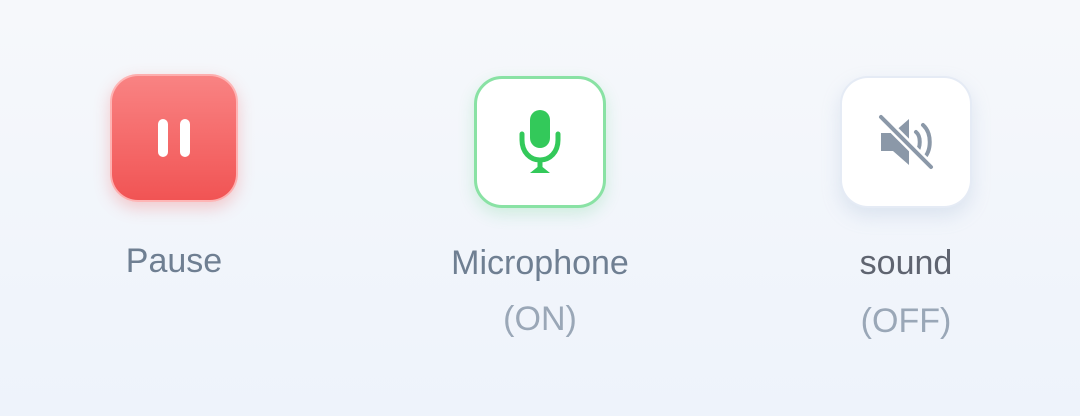 The image size is (1080, 416). I want to click on microphone-icon, so click(540, 141).